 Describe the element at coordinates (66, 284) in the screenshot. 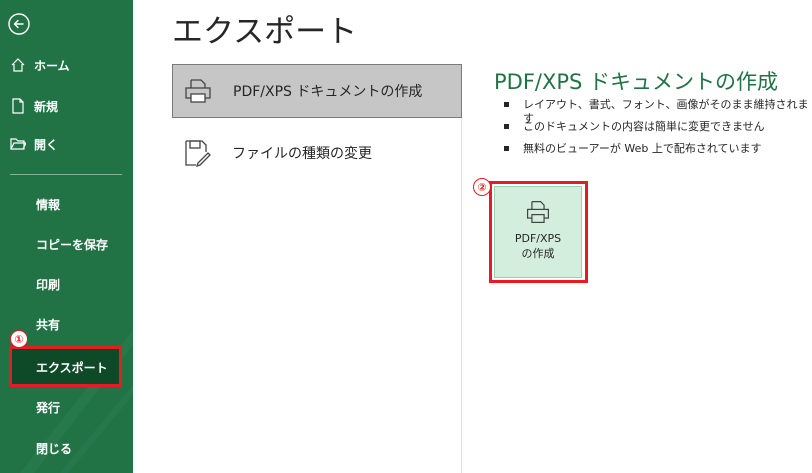

I see `sidebar-item-print: 印刷` at that location.